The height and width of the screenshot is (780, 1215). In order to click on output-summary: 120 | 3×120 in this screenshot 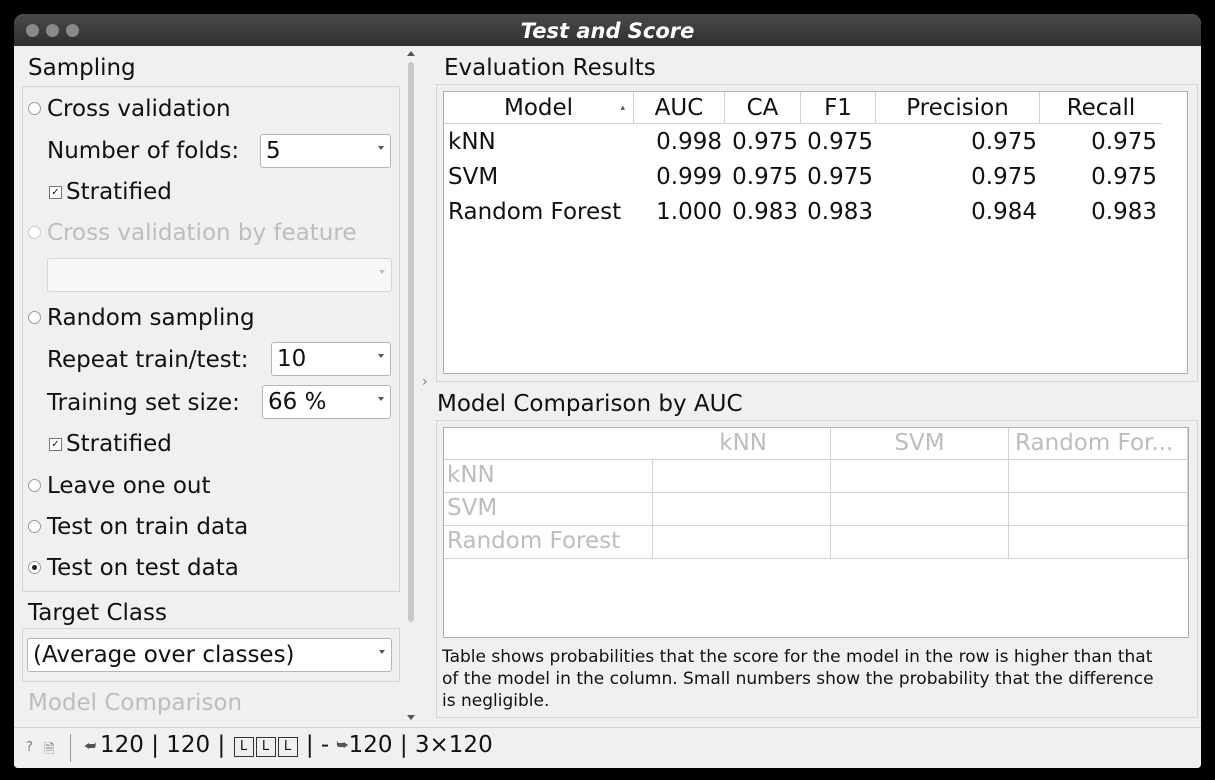, I will do `click(420, 745)`.